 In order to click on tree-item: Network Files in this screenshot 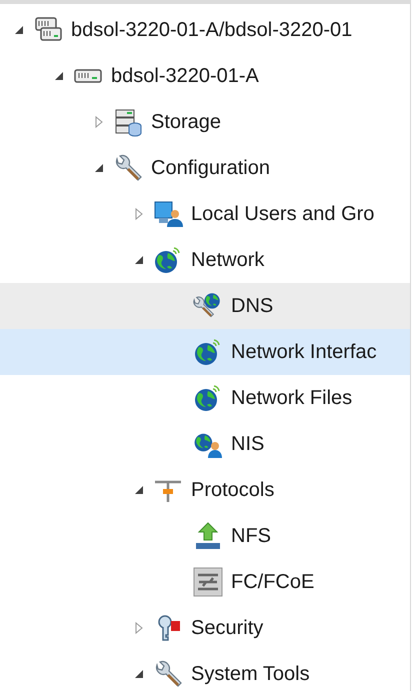, I will do `click(205, 398)`.